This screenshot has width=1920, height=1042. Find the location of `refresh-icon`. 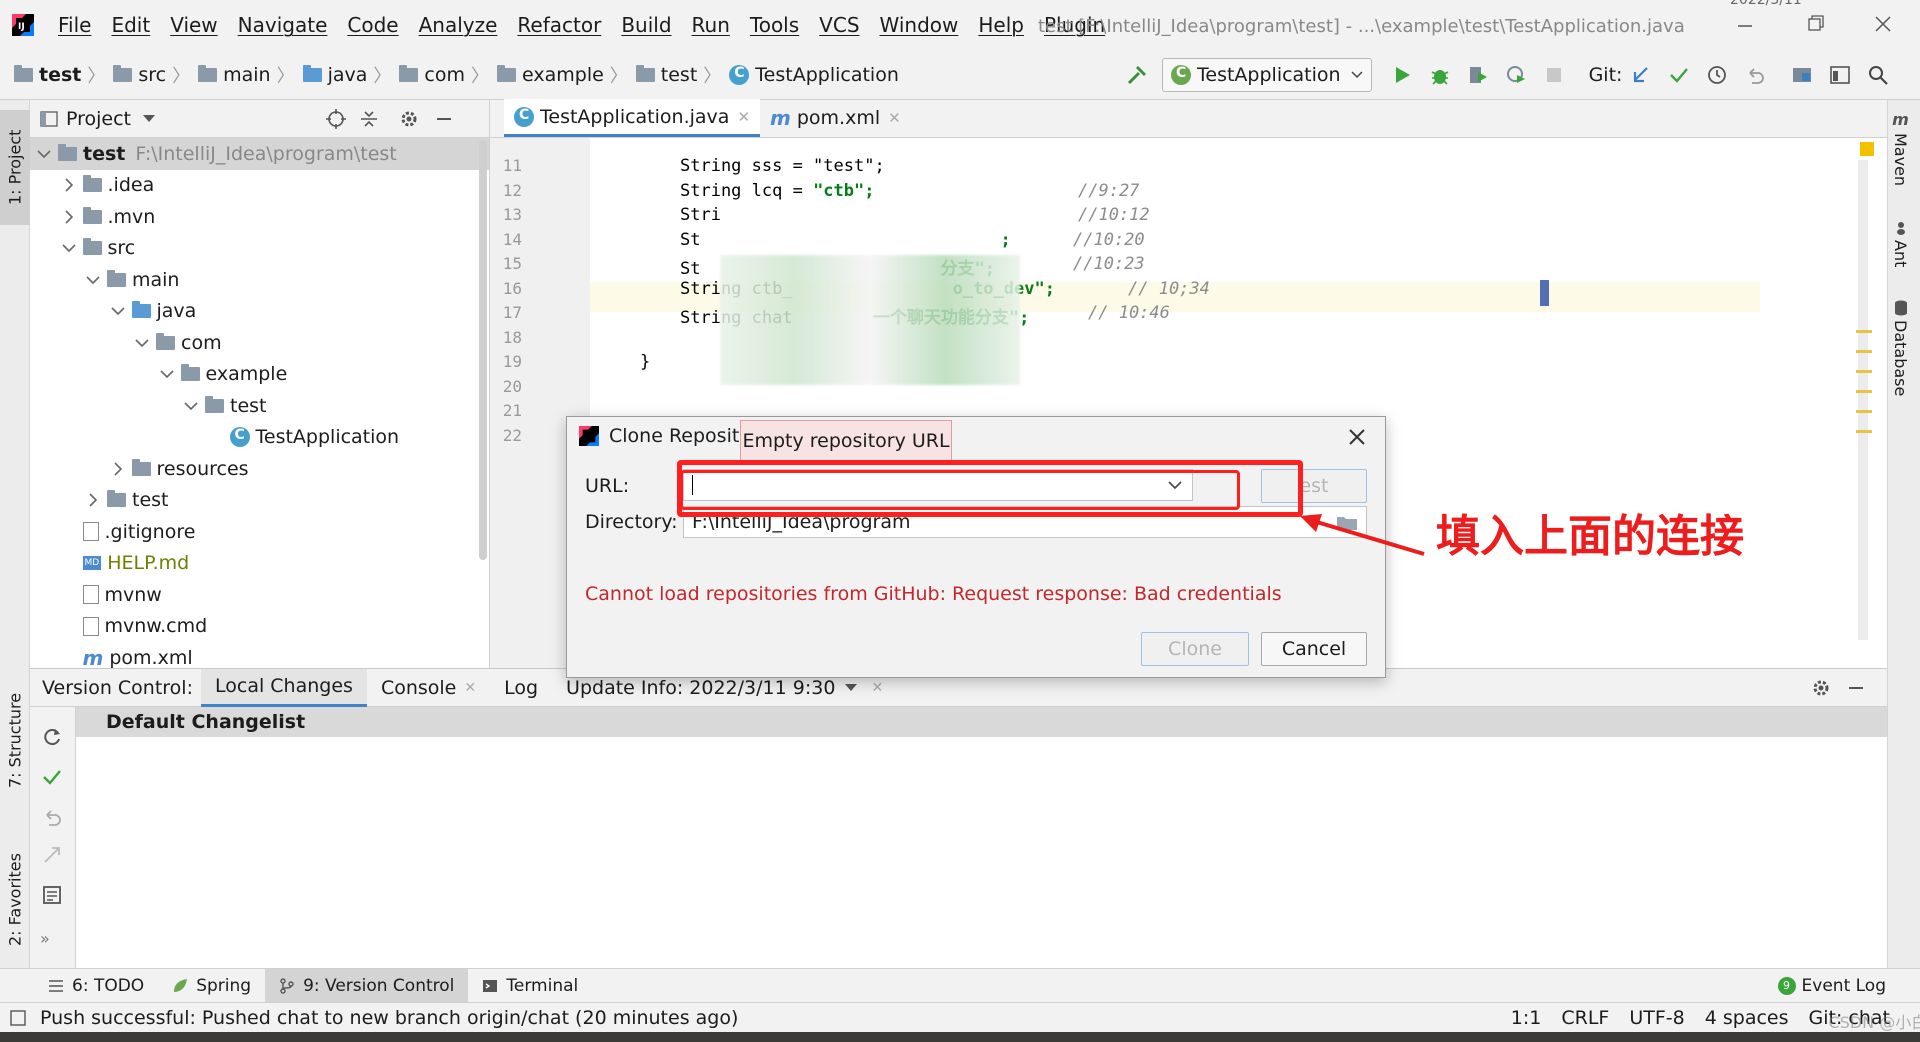

refresh-icon is located at coordinates (52, 737).